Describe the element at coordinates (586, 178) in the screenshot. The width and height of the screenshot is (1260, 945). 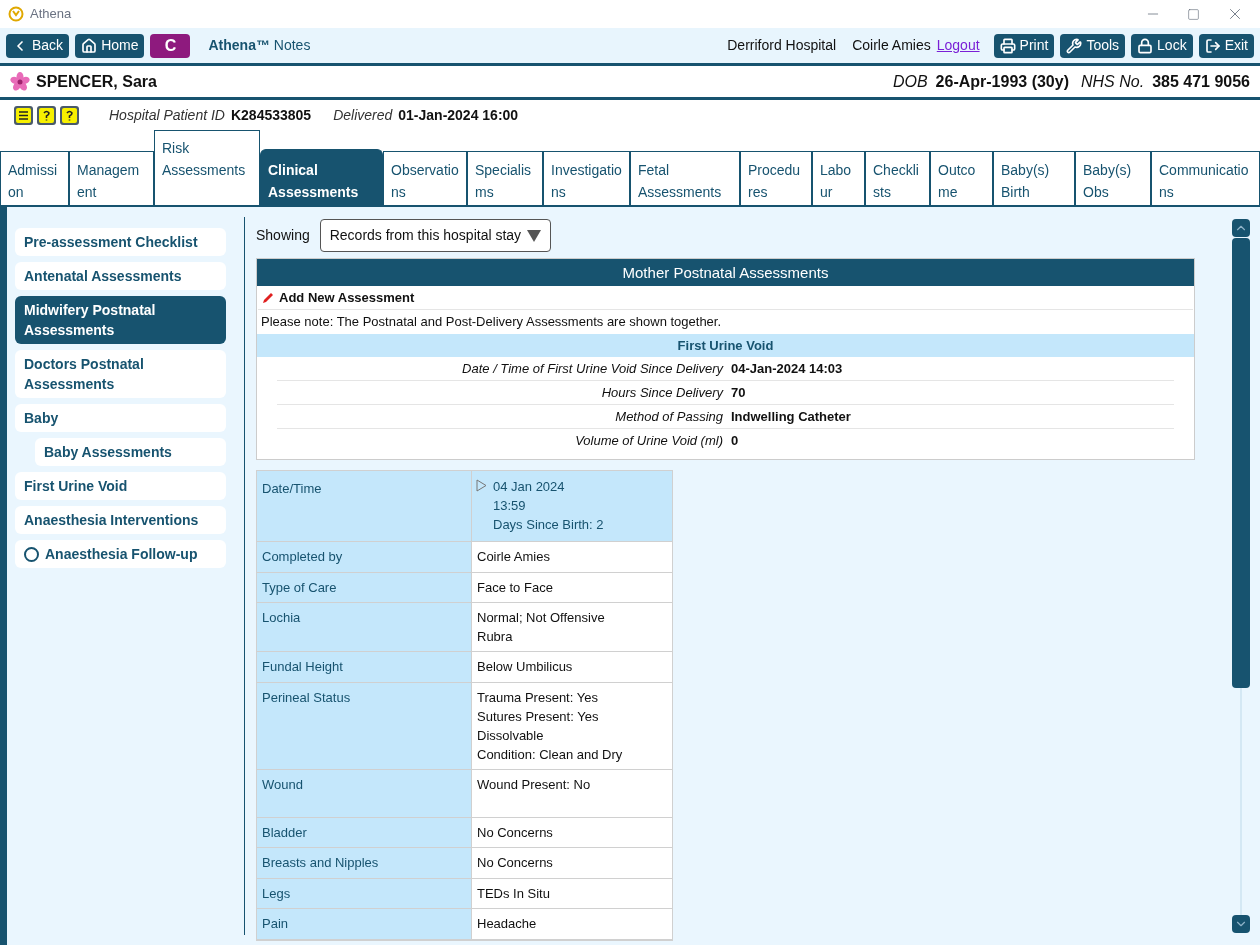
I see `tab: Investigations` at that location.